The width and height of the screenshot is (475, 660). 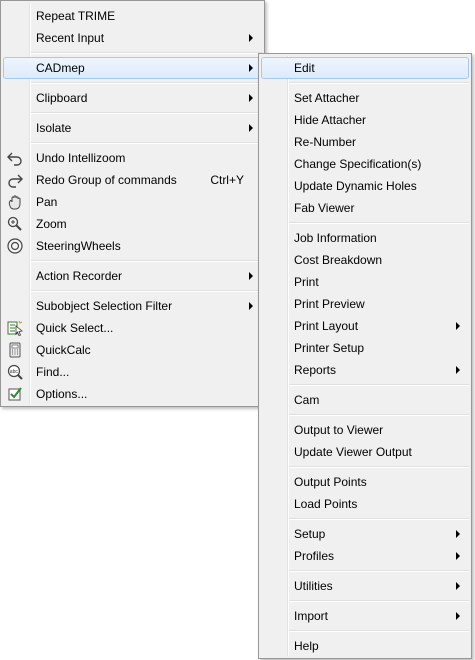 I want to click on calculator-icon, so click(x=15, y=350).